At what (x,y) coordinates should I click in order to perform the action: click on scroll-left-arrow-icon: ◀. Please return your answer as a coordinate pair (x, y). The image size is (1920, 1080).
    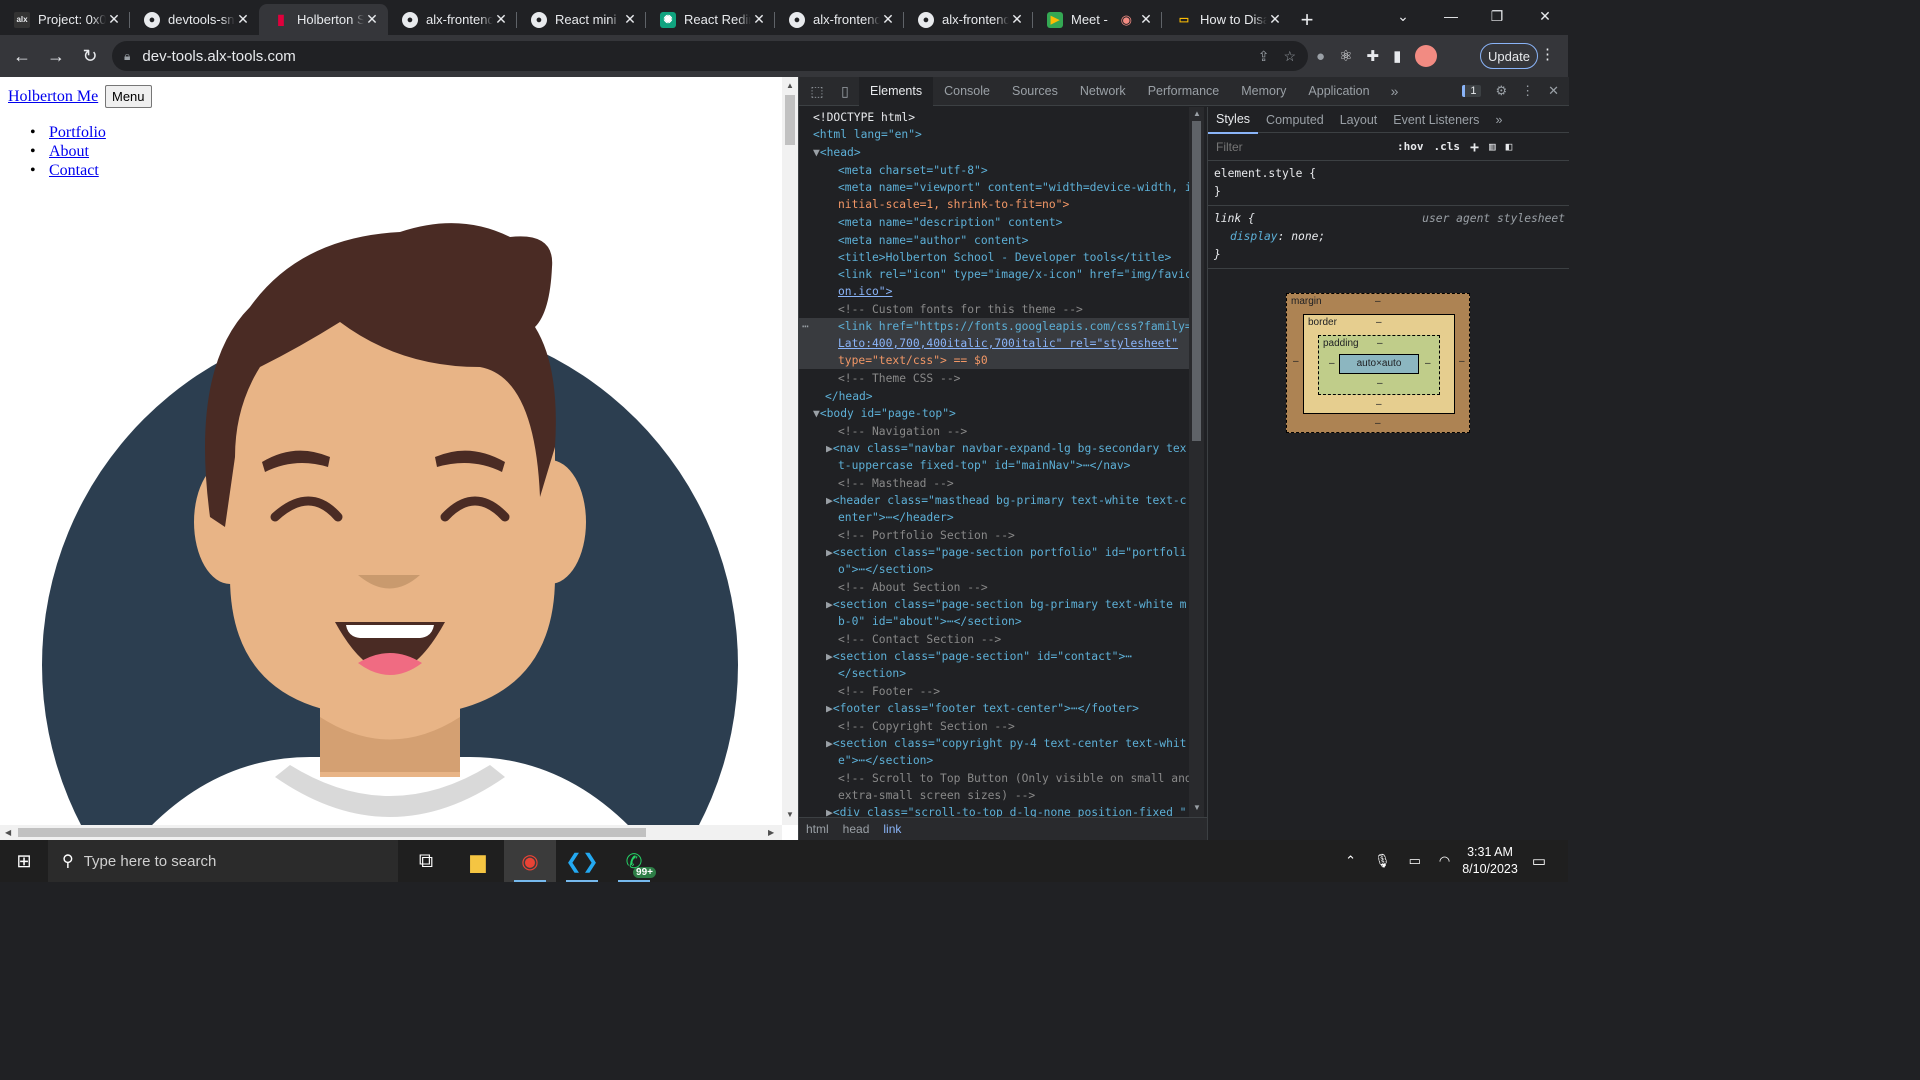
    Looking at the image, I should click on (8, 832).